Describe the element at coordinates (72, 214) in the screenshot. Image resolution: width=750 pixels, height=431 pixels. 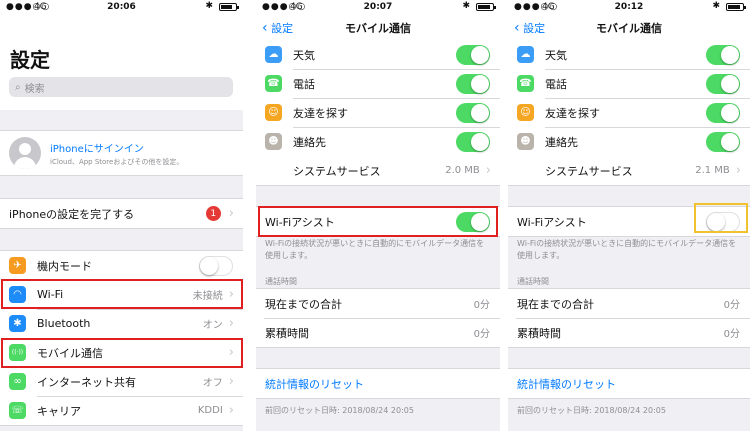
I see `finish-setup-label: iPhoneの設定を完了する` at that location.